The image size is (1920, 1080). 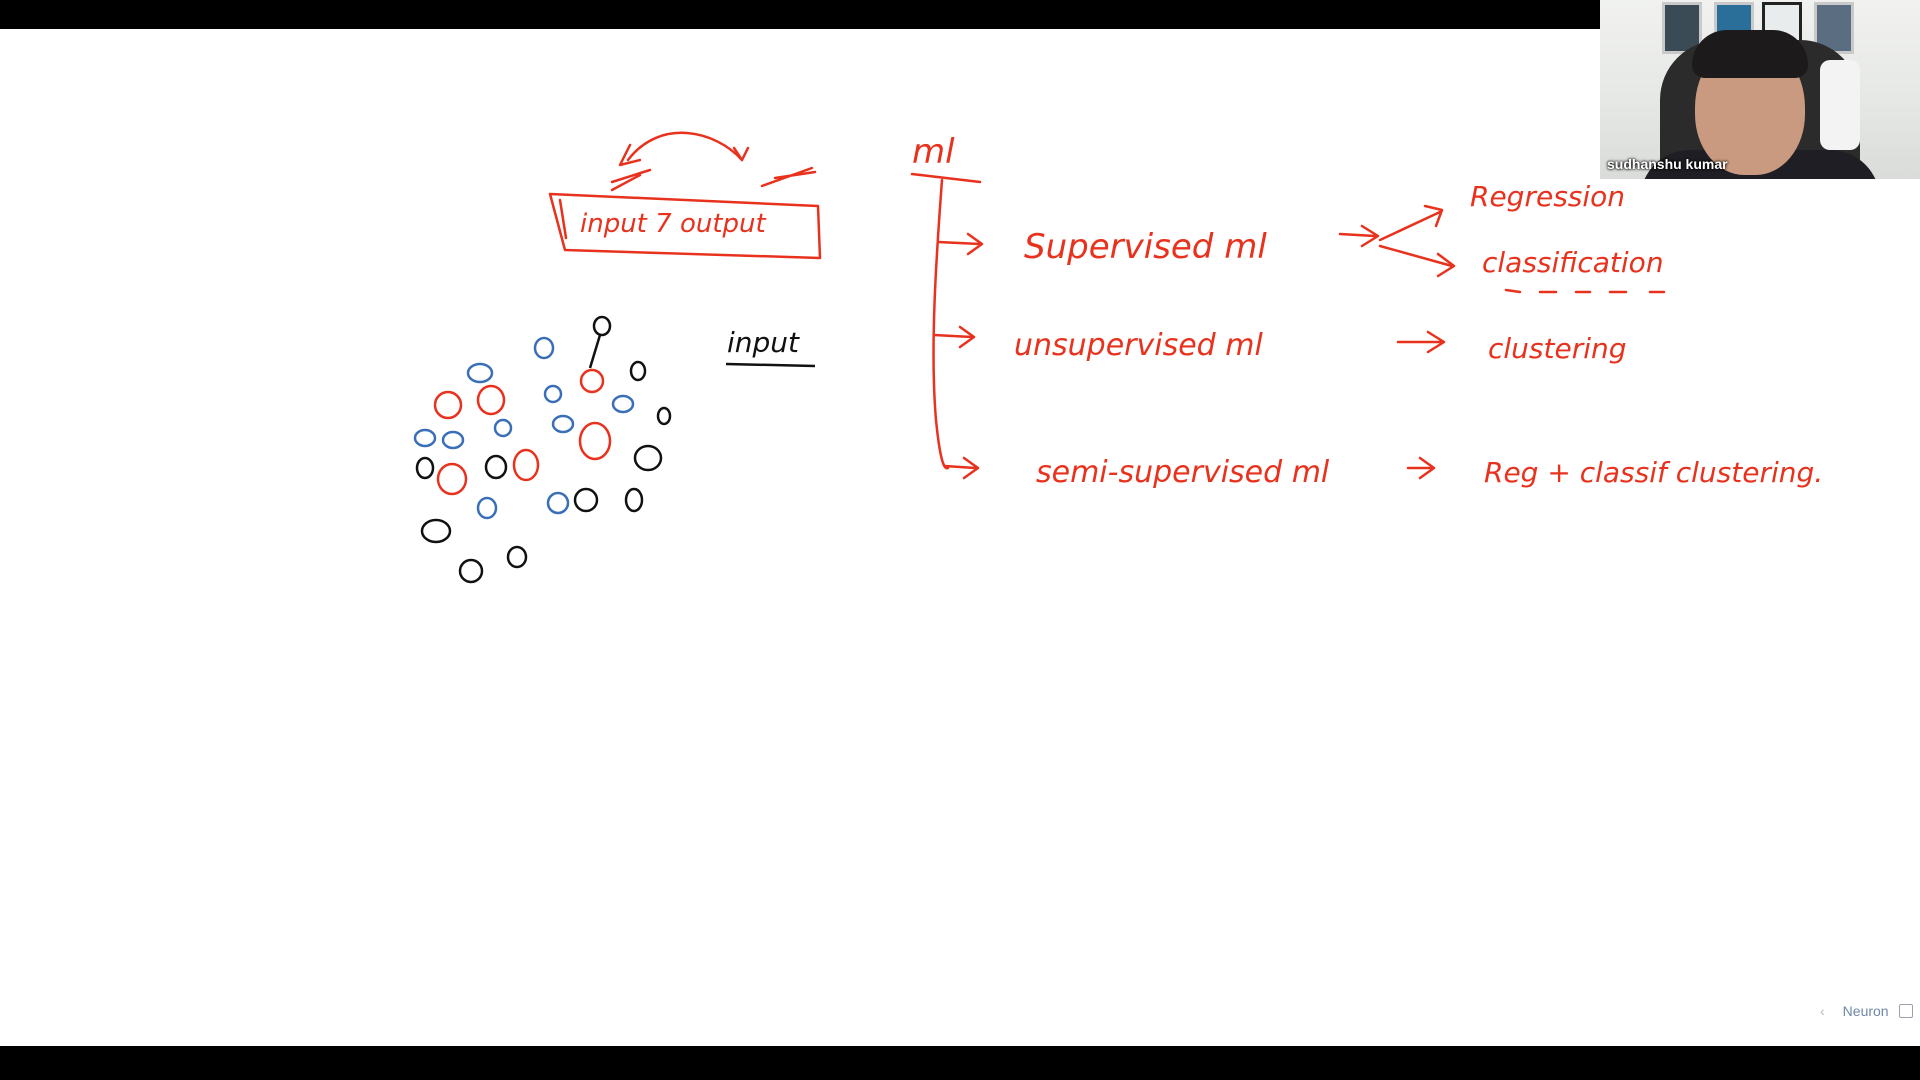 What do you see at coordinates (946, 178) in the screenshot?
I see `ml-underline` at bounding box center [946, 178].